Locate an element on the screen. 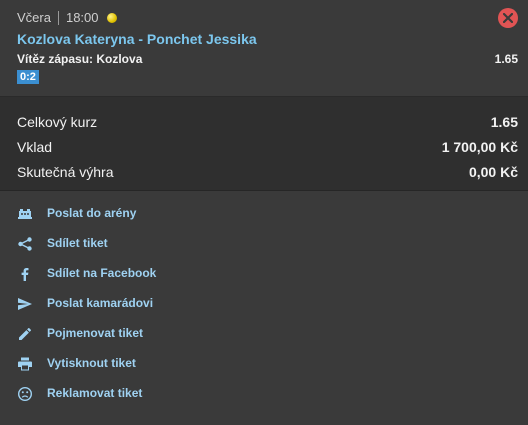 Image resolution: width=528 pixels, height=425 pixels. win-label: Skutečná výhra is located at coordinates (65, 172).